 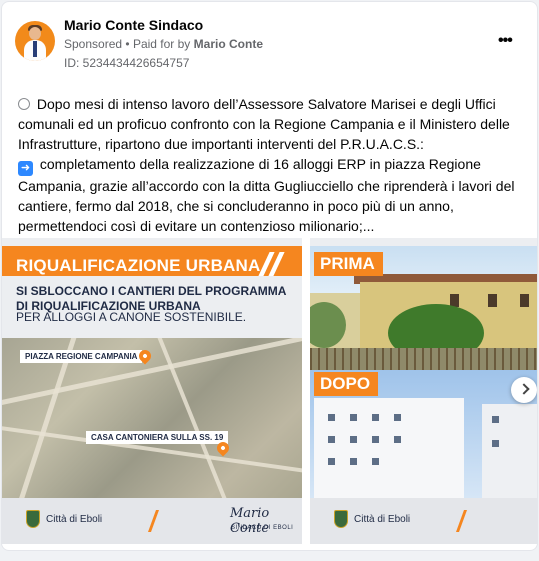 I want to click on before-label: PRIMA, so click(x=348, y=264).